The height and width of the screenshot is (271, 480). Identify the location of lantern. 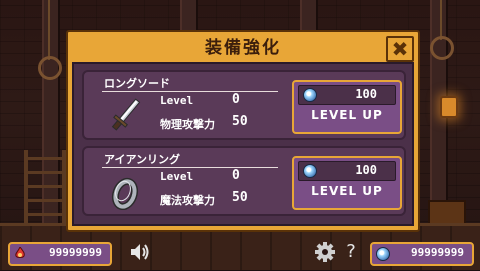
(449, 107).